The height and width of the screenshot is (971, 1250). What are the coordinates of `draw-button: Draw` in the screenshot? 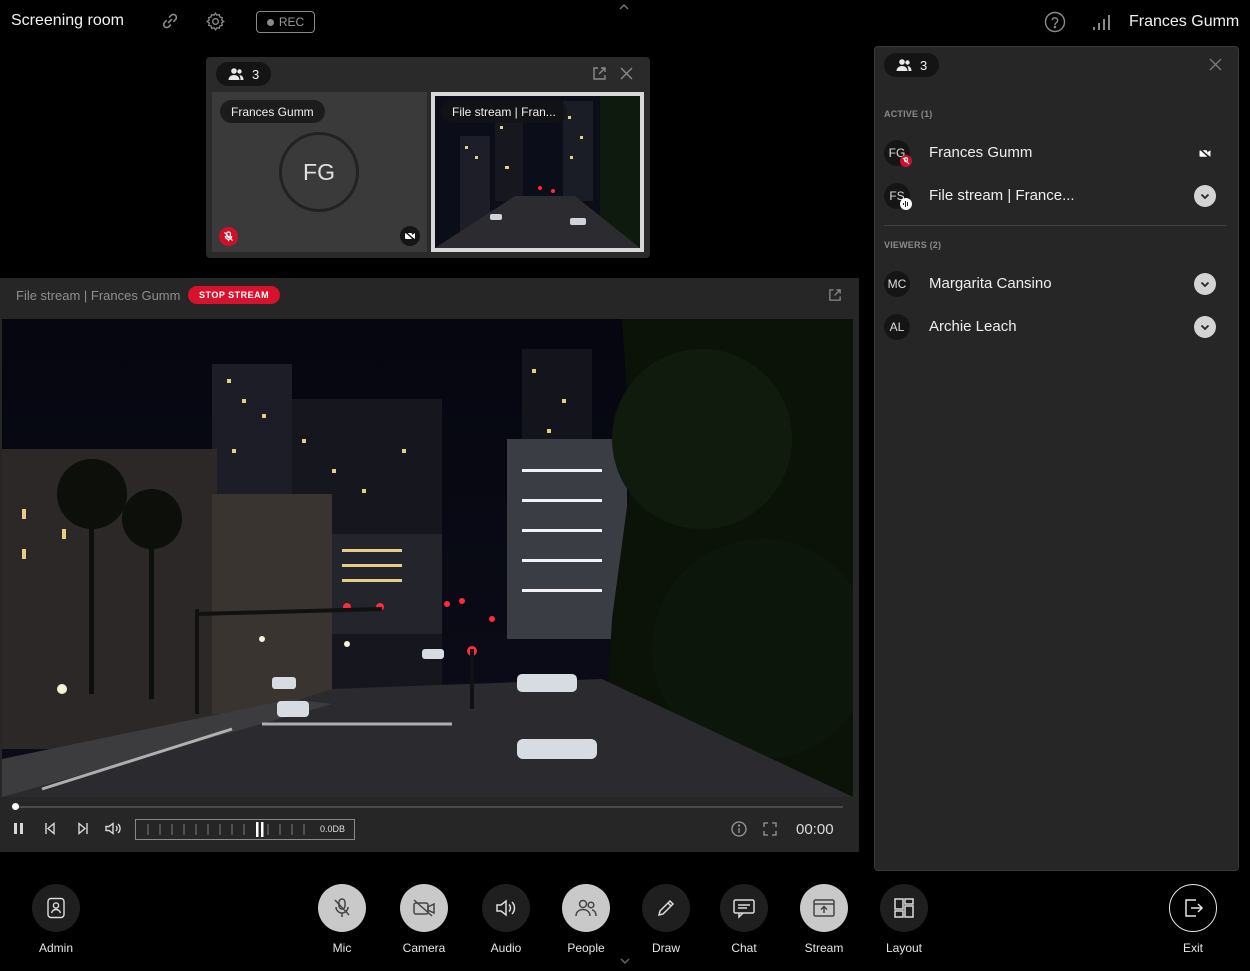 It's located at (666, 919).